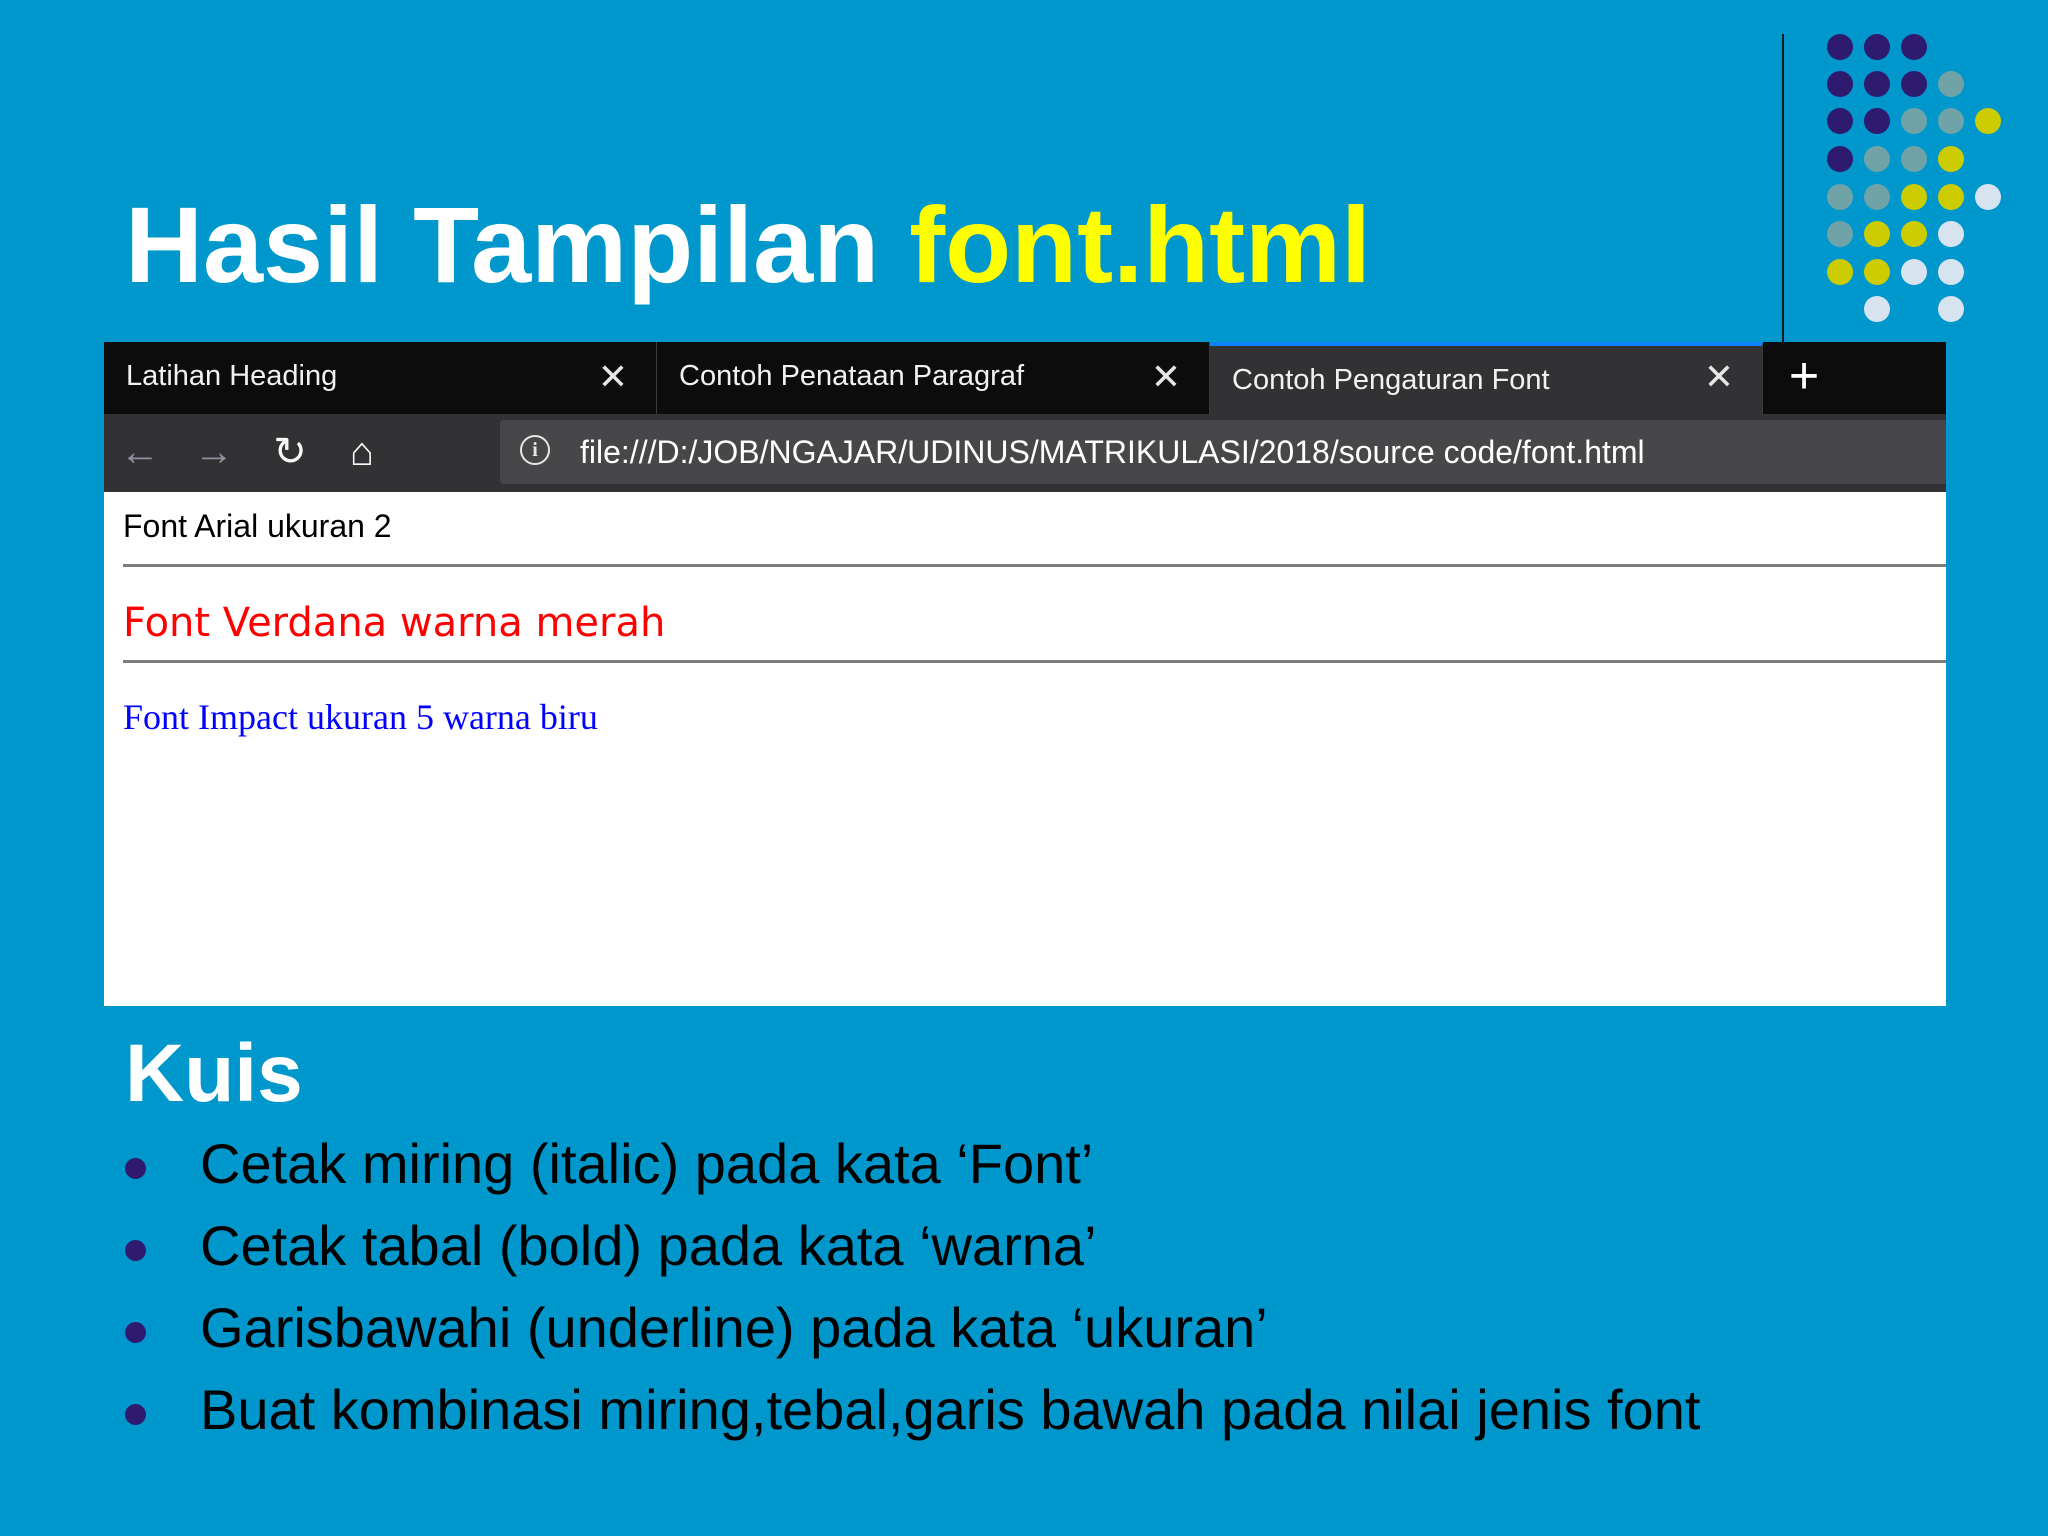 This screenshot has width=2048, height=1536. I want to click on new-tab-button: +, so click(1804, 378).